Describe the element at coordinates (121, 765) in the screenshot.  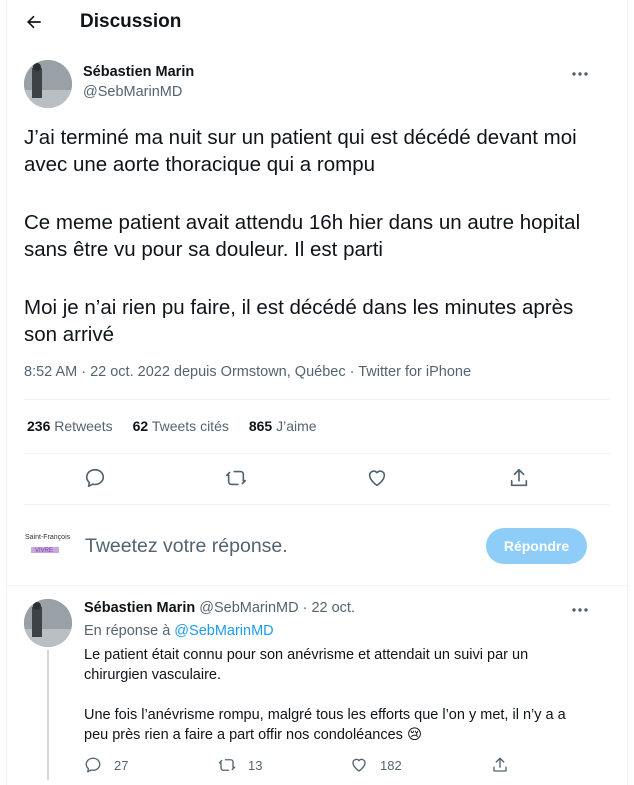
I see `reply-count: 27` at that location.